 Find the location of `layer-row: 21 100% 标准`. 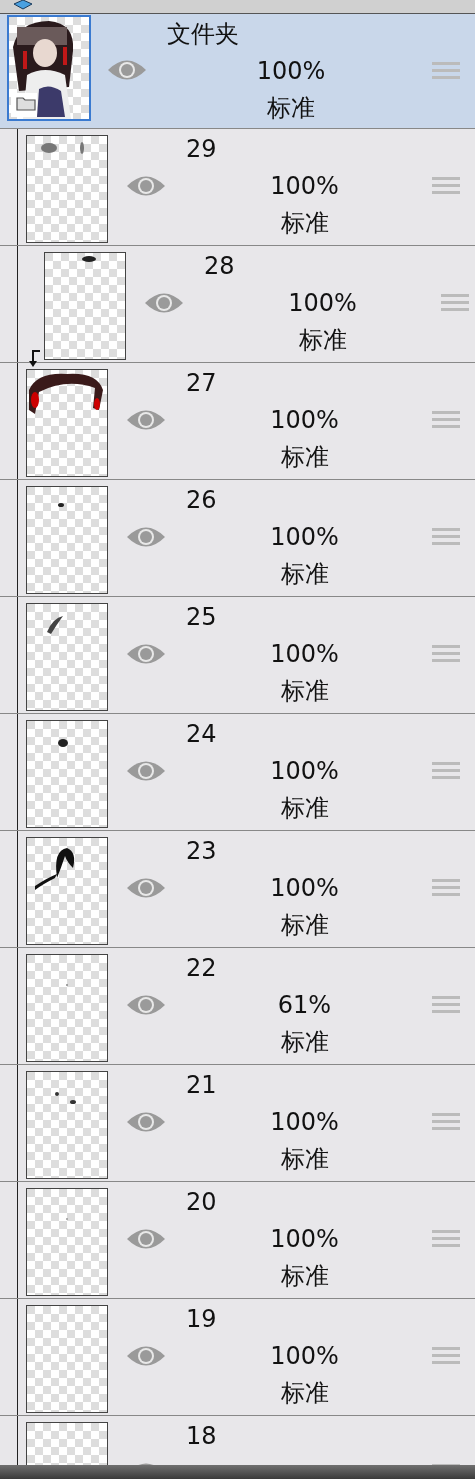

layer-row: 21 100% 标准 is located at coordinates (237, 1123).